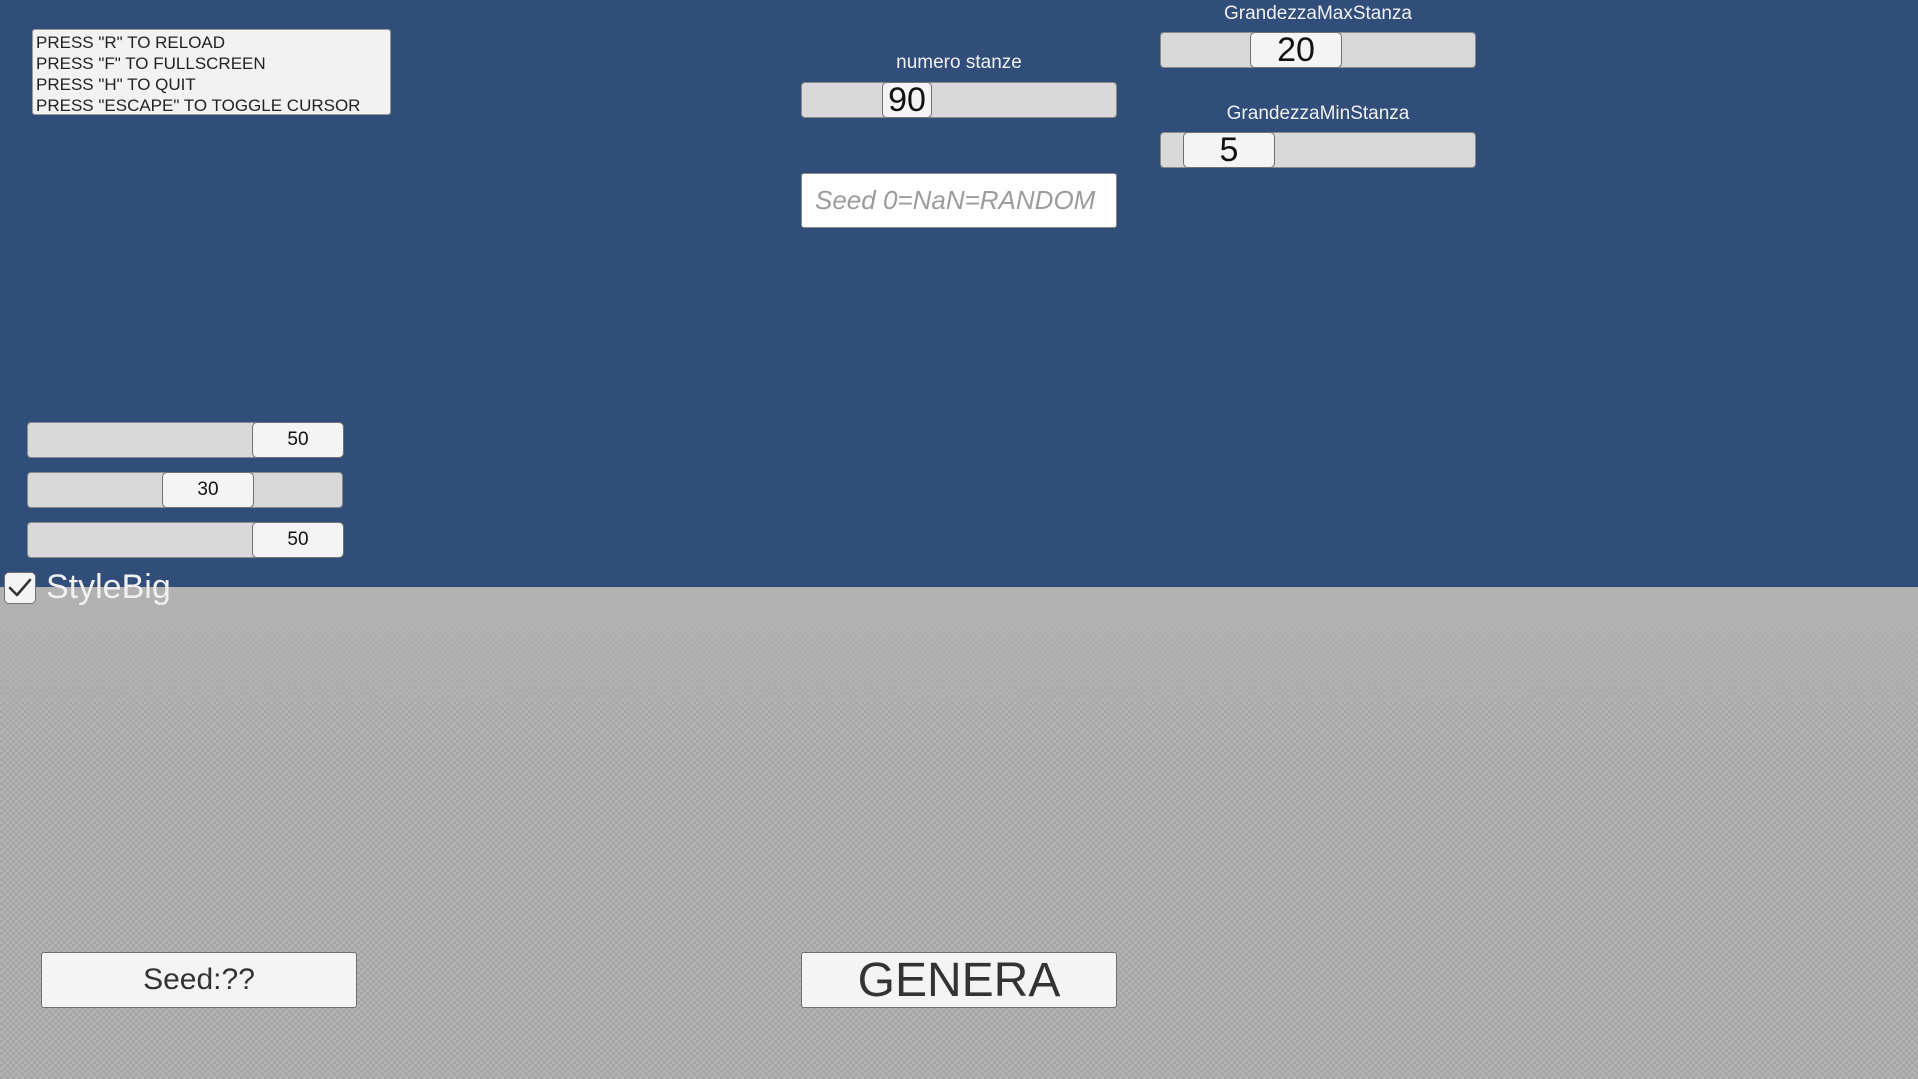 The image size is (1918, 1079). I want to click on genera-button: GENERA, so click(959, 980).